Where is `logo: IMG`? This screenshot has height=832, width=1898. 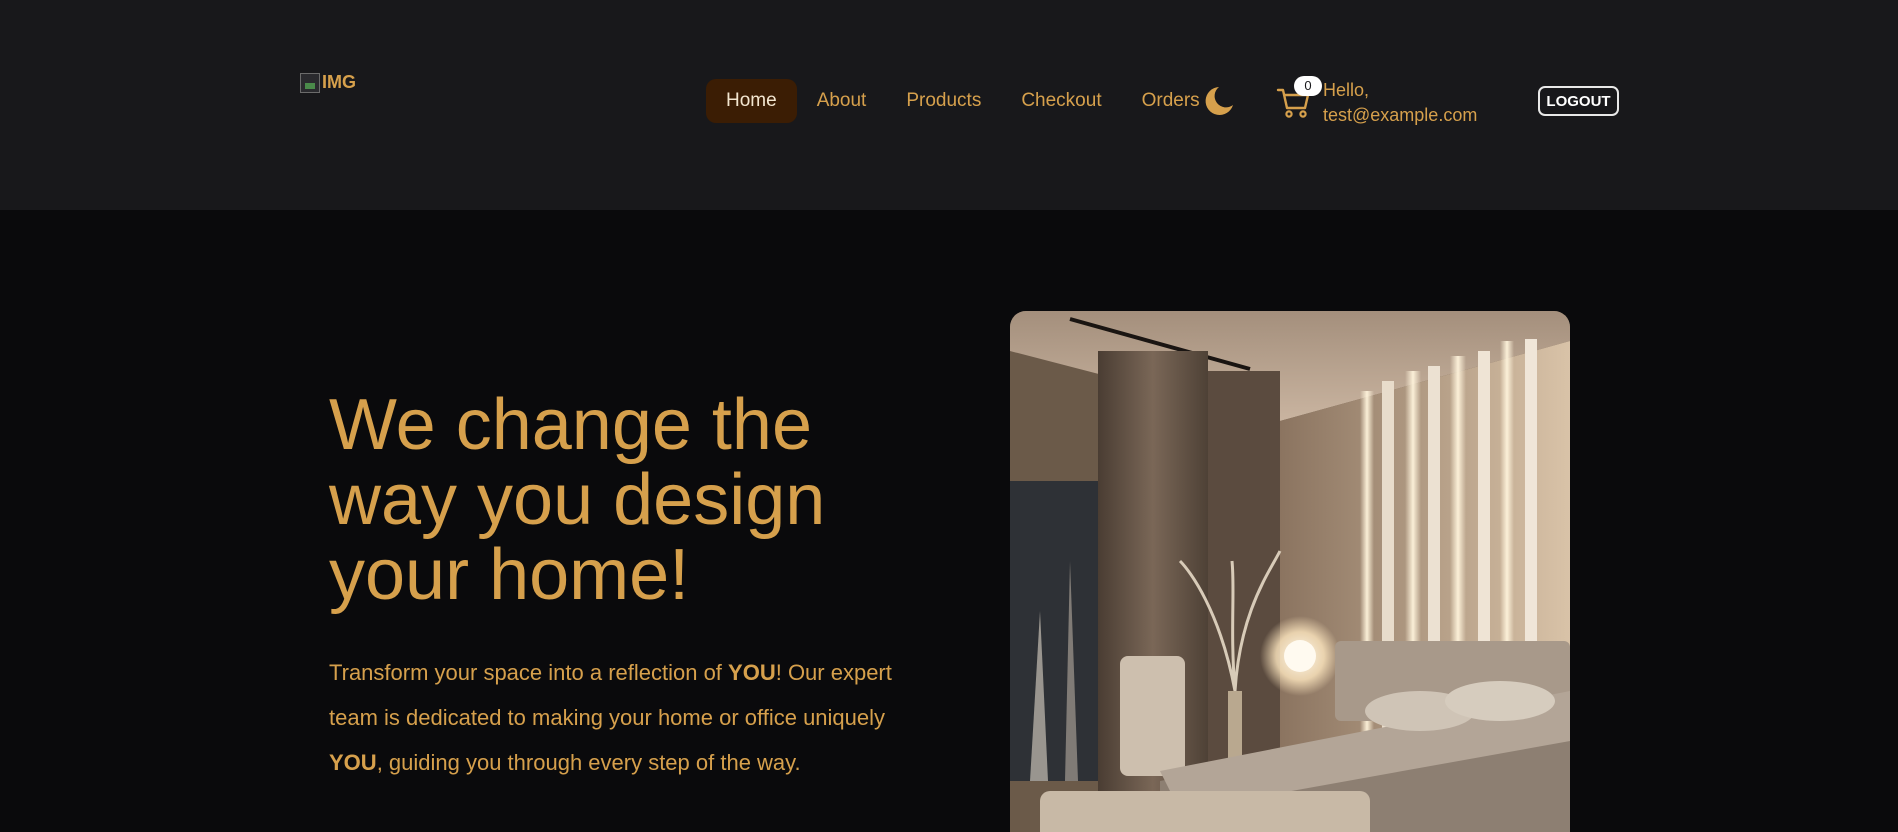 logo: IMG is located at coordinates (328, 82).